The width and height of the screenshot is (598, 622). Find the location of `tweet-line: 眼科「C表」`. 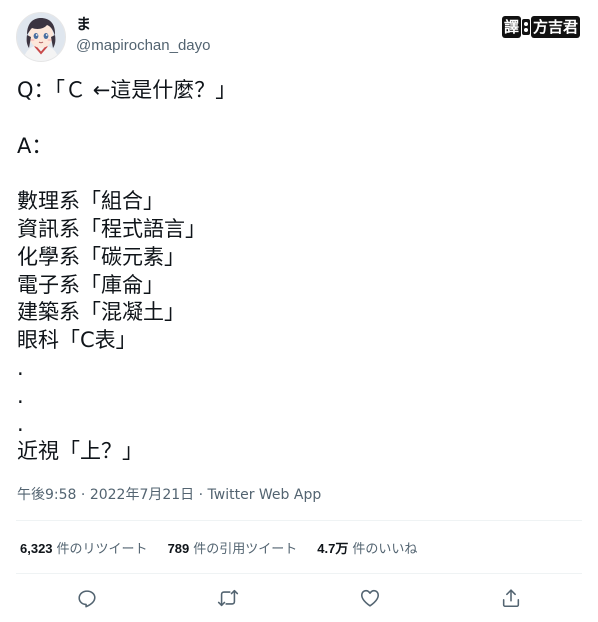

tweet-line: 眼科「C表」 is located at coordinates (77, 340).